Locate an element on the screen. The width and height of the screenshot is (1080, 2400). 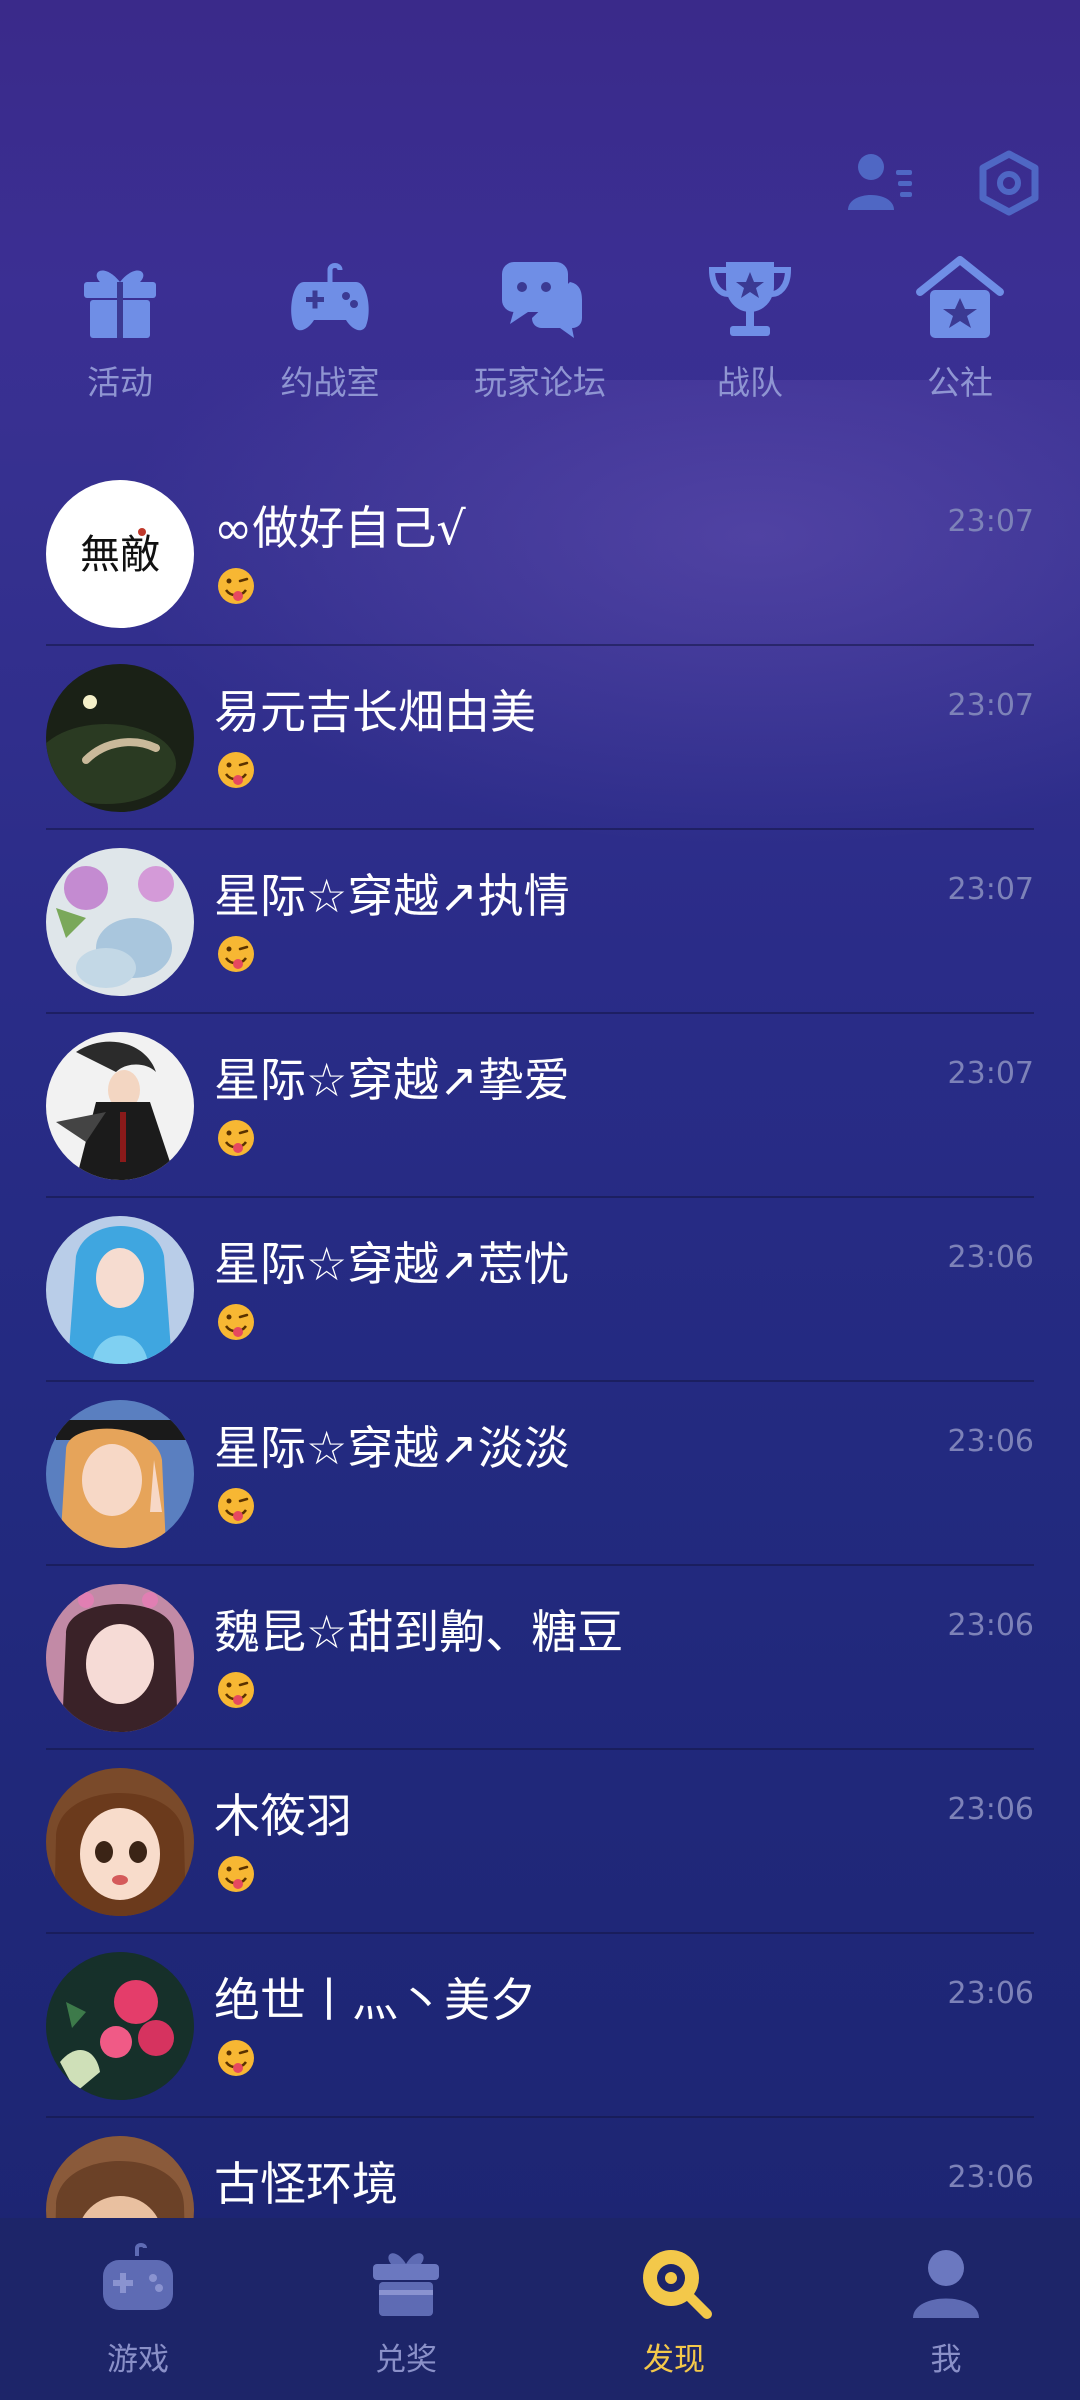
chat-item: 星际☆穿越↗淡淡 23:06 is located at coordinates (540, 1474).